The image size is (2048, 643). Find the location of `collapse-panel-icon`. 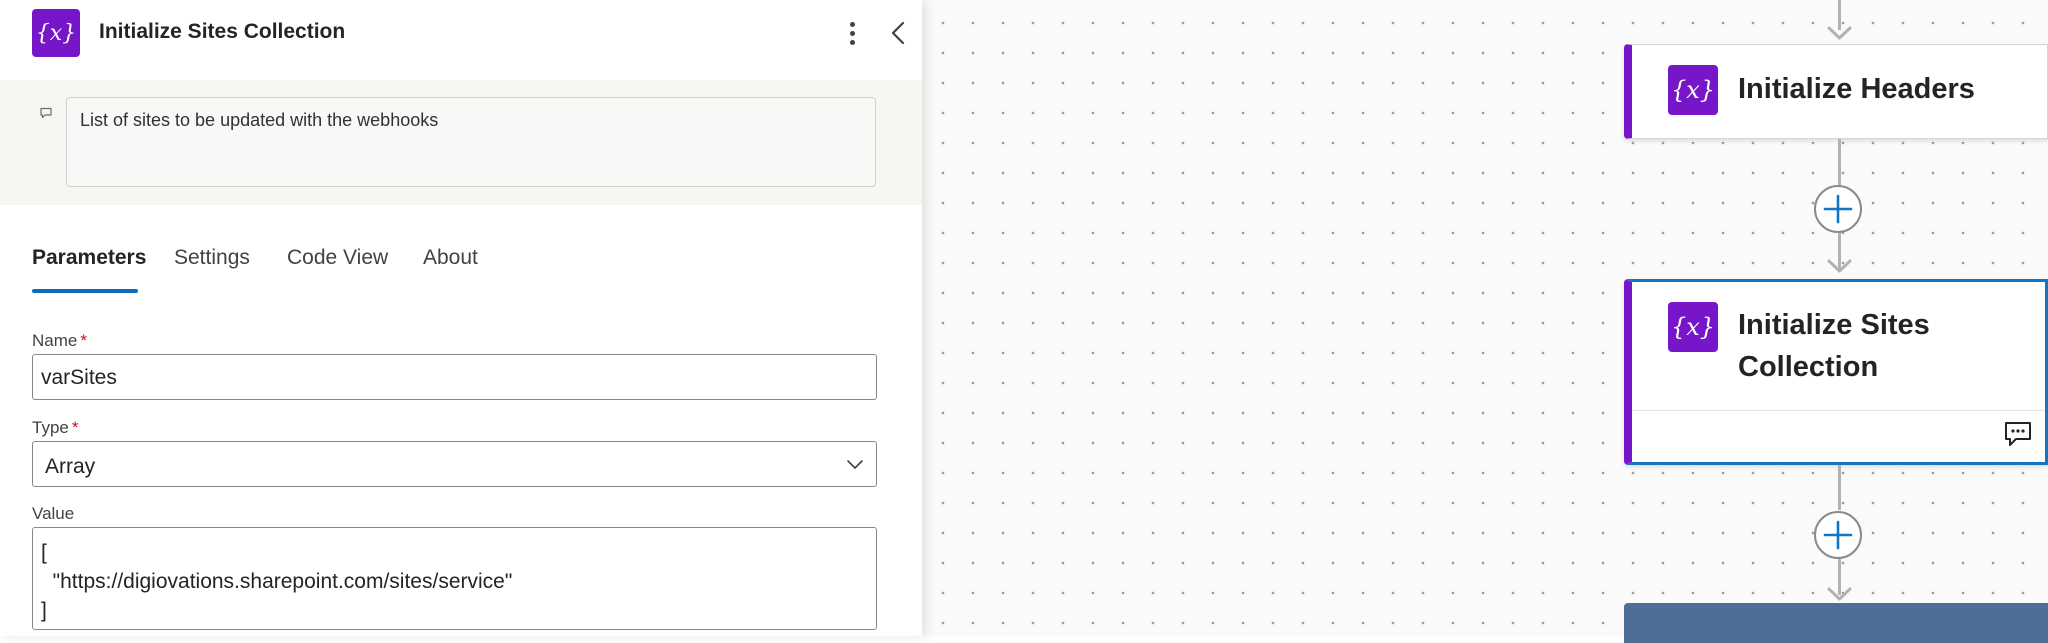

collapse-panel-icon is located at coordinates (899, 33).